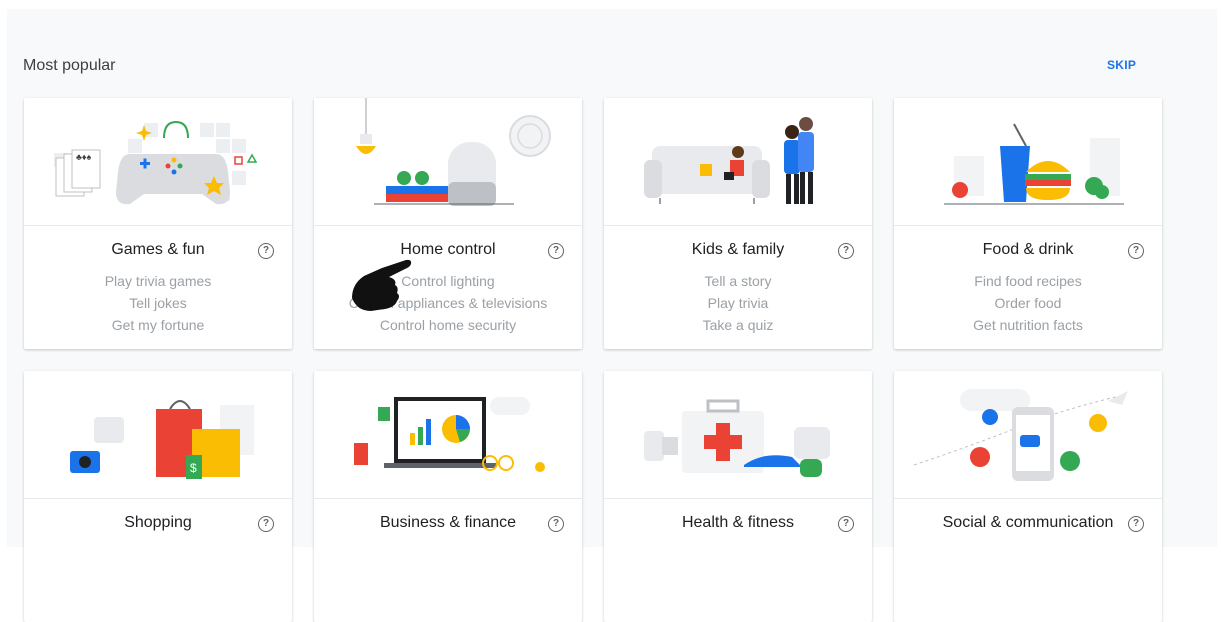  I want to click on health-fitness-illustration, so click(738, 435).